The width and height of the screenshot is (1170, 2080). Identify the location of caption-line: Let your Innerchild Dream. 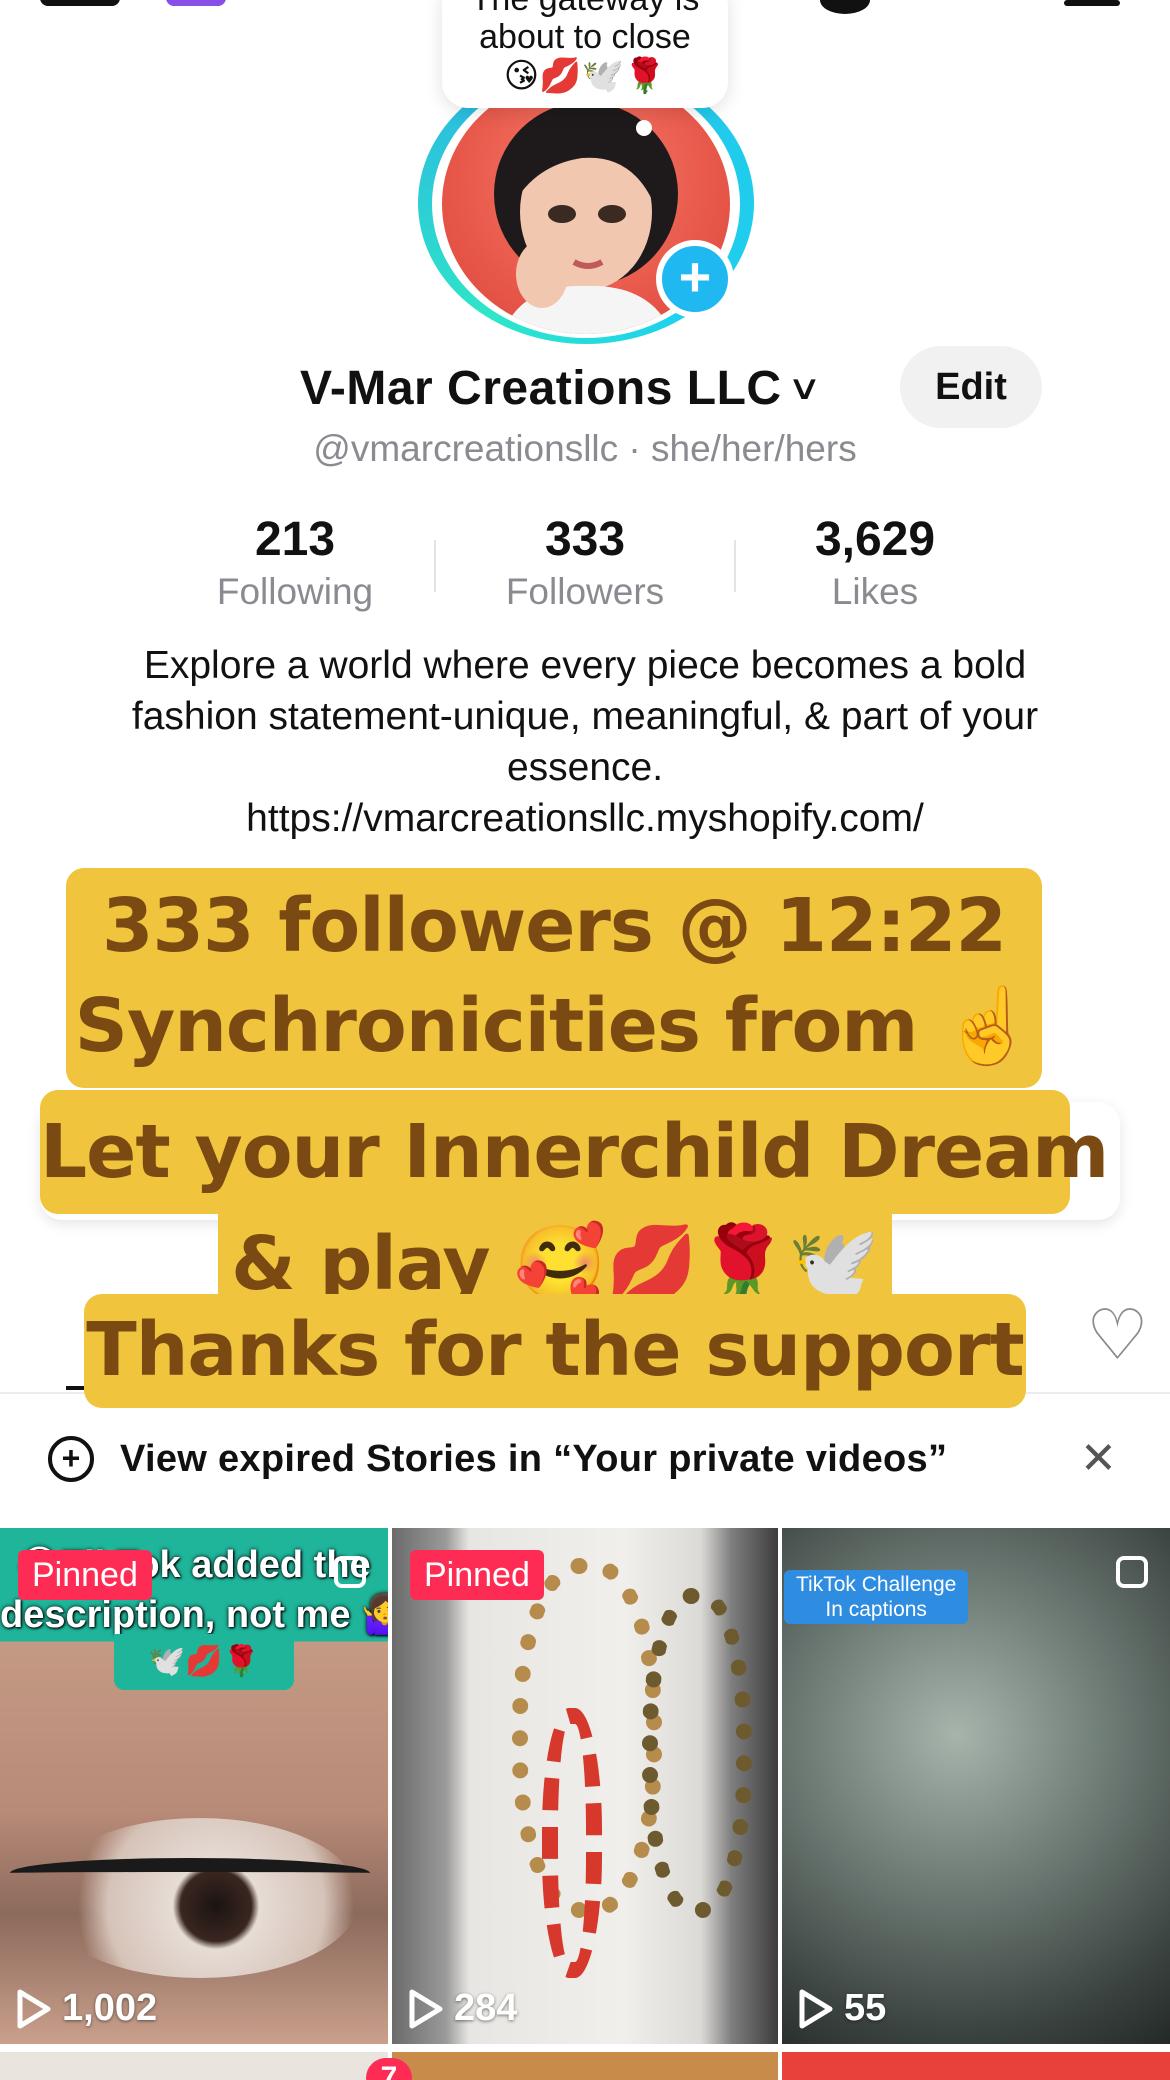
(574, 1152).